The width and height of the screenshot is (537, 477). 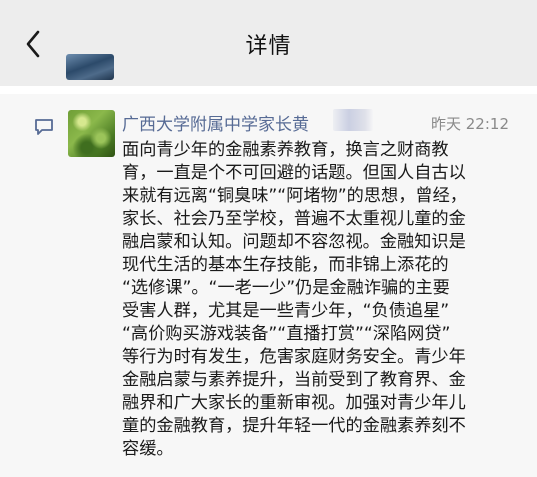 What do you see at coordinates (44, 127) in the screenshot?
I see `comment-icon` at bounding box center [44, 127].